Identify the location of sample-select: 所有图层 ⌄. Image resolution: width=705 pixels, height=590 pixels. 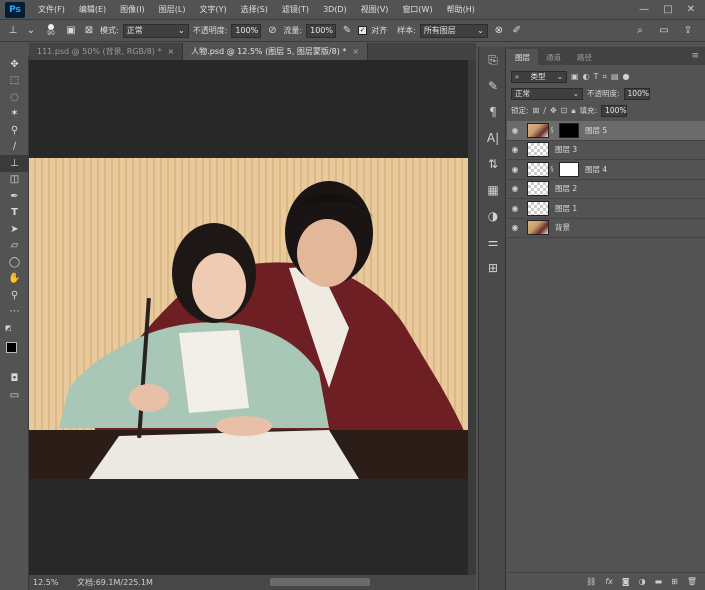
(453, 30).